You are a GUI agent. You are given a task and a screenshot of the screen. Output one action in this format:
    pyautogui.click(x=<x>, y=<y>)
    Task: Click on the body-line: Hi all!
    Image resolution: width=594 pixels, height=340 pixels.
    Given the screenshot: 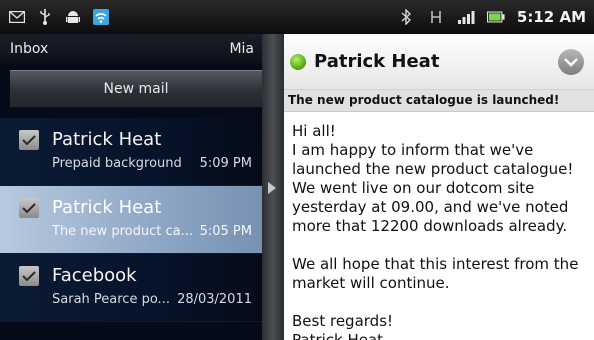 What is the action you would take?
    pyautogui.click(x=314, y=131)
    